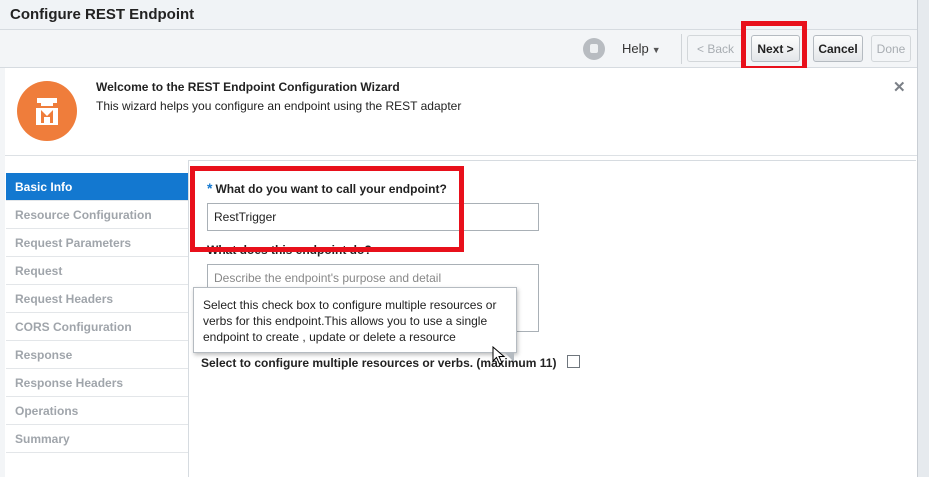 The image size is (929, 477). What do you see at coordinates (573, 361) in the screenshot?
I see `multiple-resources-checkbox` at bounding box center [573, 361].